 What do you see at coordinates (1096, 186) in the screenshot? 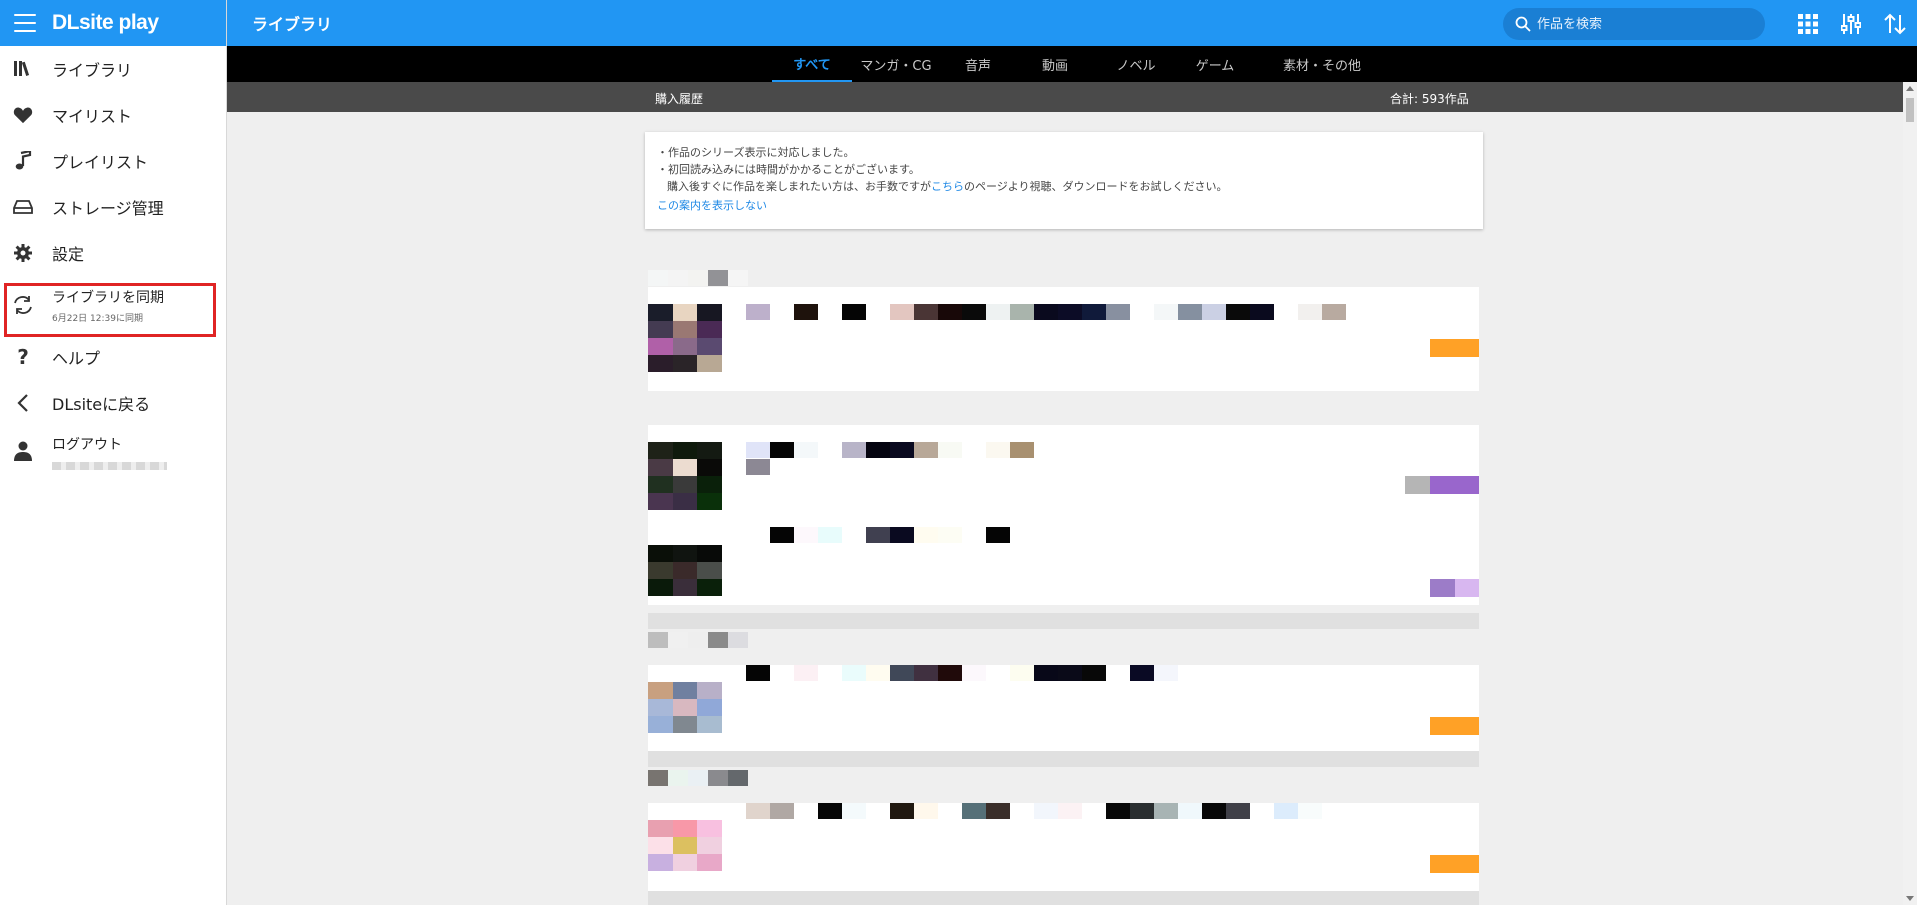
I see `notice-text: のページより視聴、ダウンロードをお試しください。` at bounding box center [1096, 186].